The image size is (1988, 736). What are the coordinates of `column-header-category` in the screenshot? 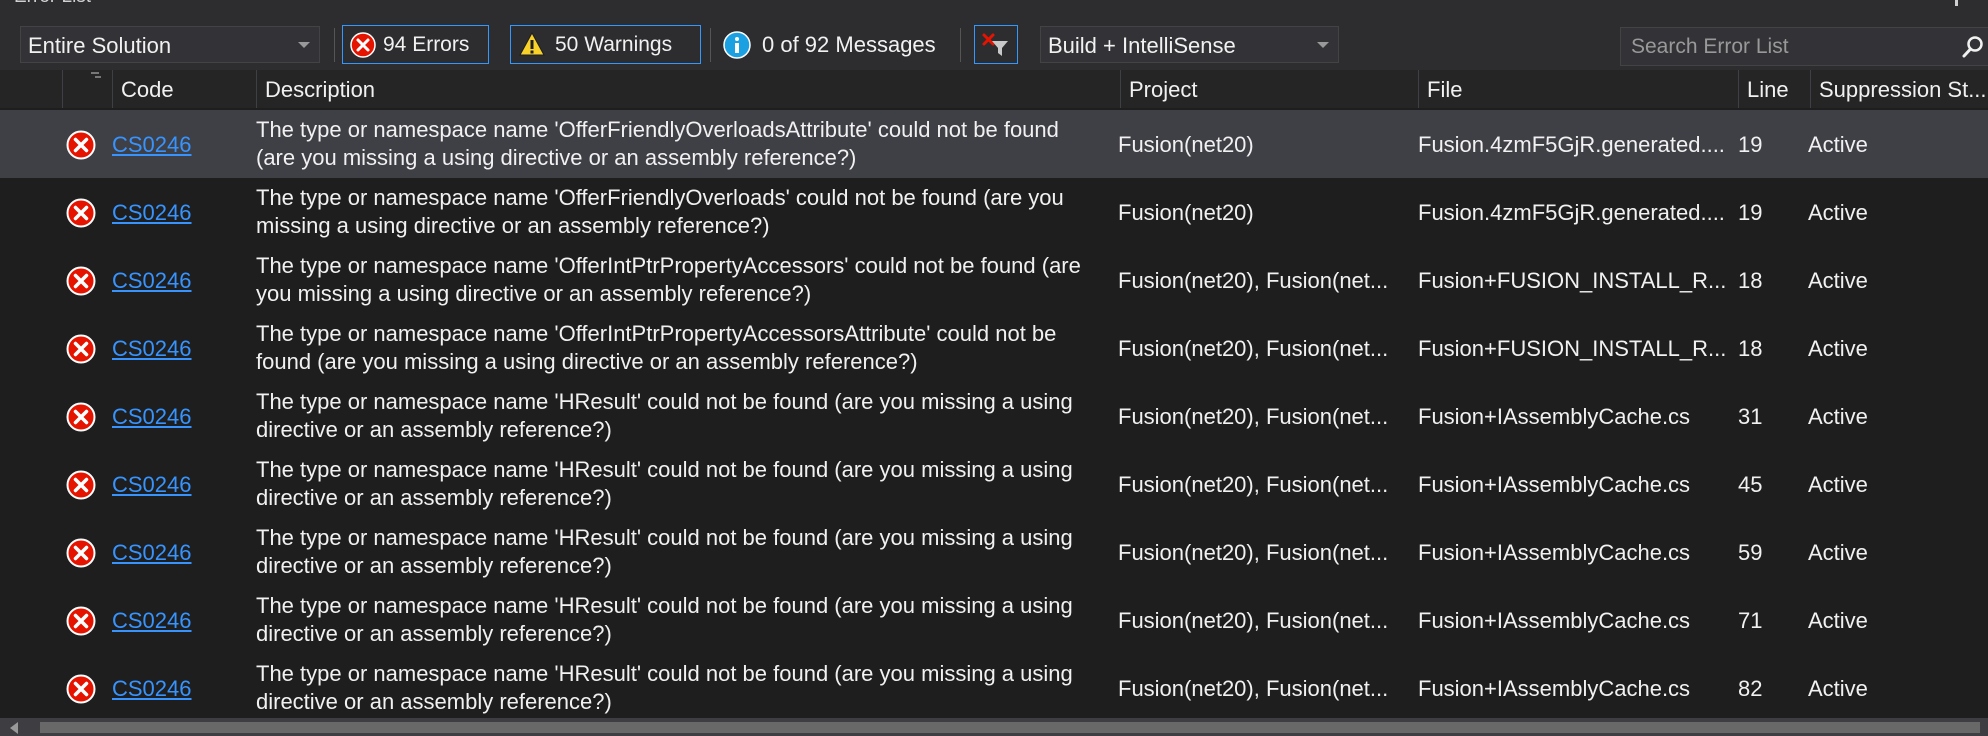 It's located at (87, 89).